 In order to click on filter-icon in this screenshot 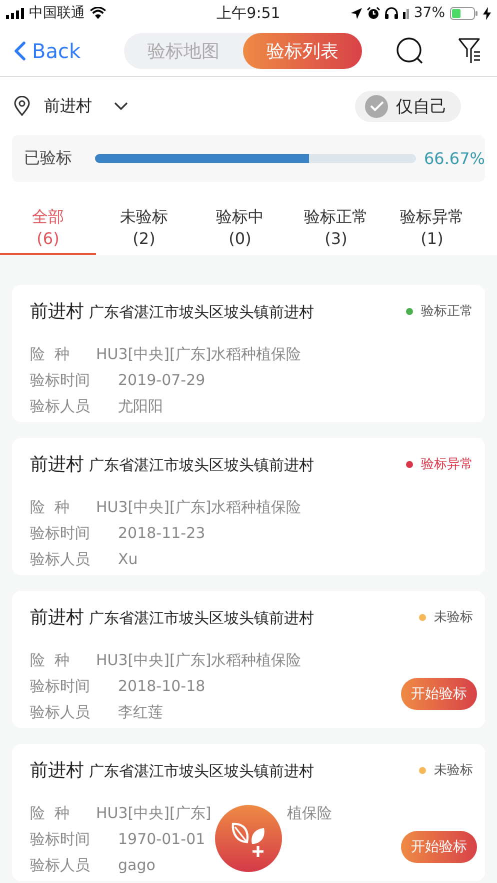, I will do `click(470, 51)`.